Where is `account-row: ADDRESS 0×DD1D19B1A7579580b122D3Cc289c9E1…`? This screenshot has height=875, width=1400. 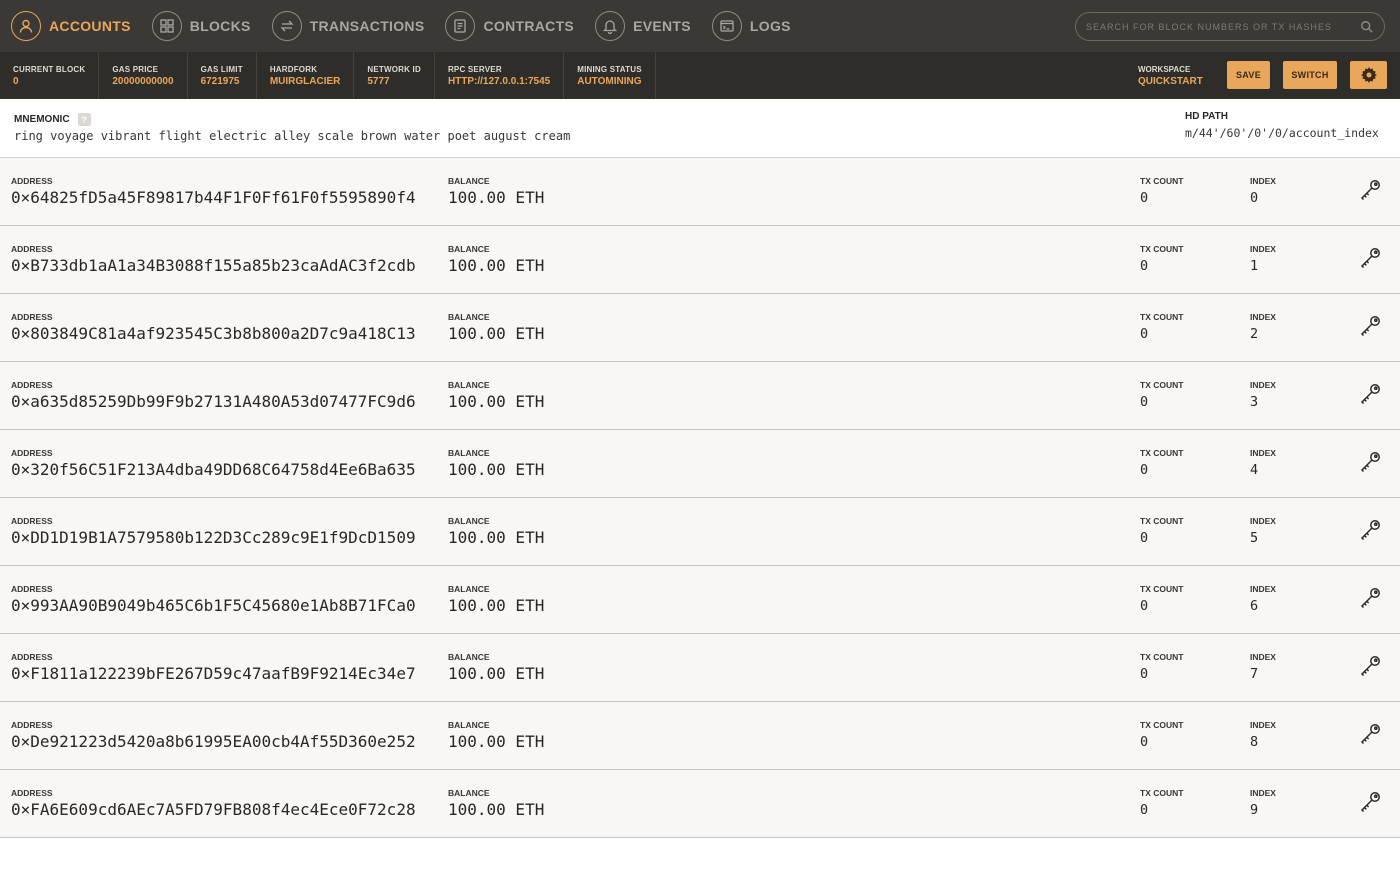 account-row: ADDRESS 0×DD1D19B1A7579580b122D3Cc289c9E1… is located at coordinates (700, 532).